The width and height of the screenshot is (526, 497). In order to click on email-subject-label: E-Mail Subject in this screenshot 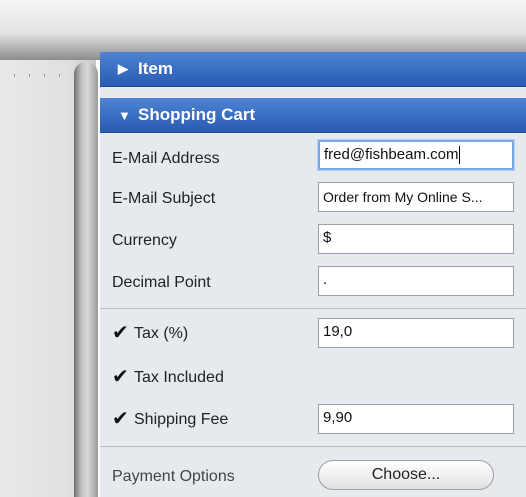, I will do `click(164, 198)`.